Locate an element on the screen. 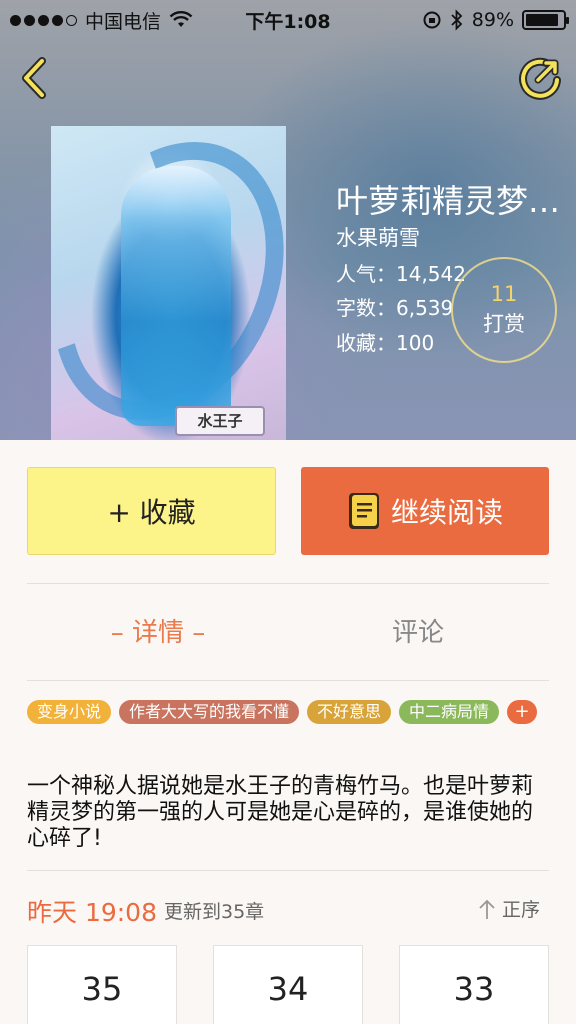 Image resolution: width=576 pixels, height=1024 pixels. wifi-icon is located at coordinates (181, 19).